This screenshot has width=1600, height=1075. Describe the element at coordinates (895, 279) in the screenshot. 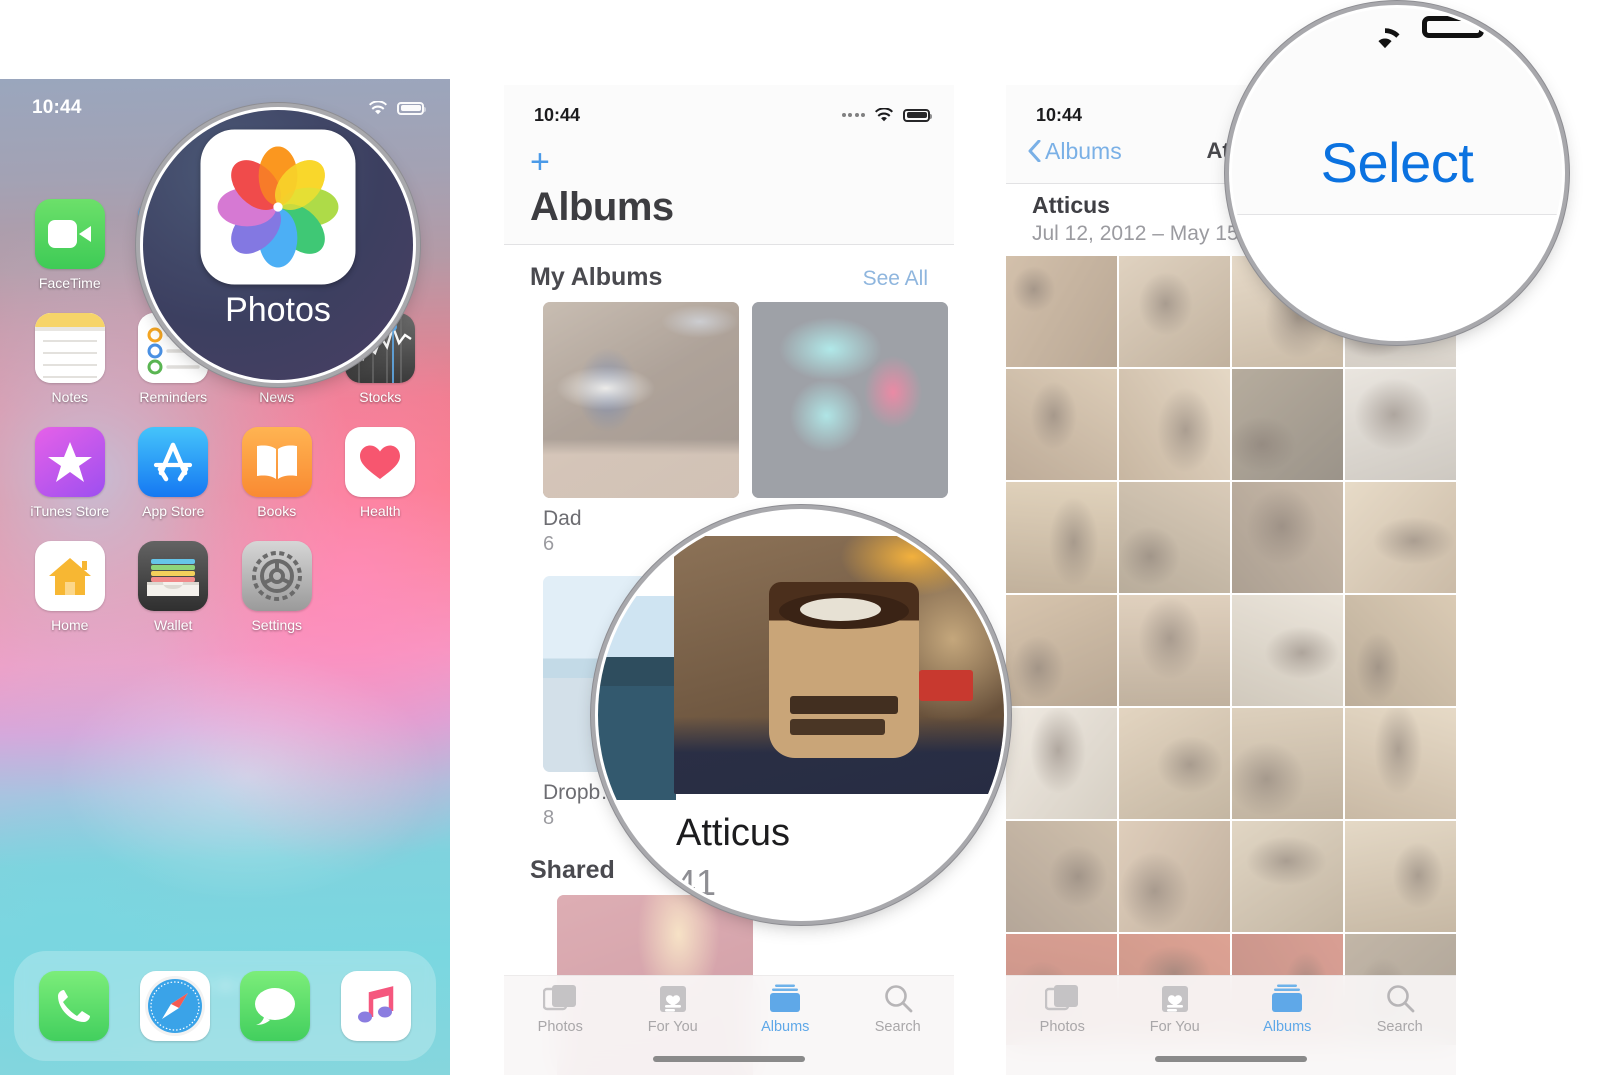

I see `see-all-link: See All` at that location.